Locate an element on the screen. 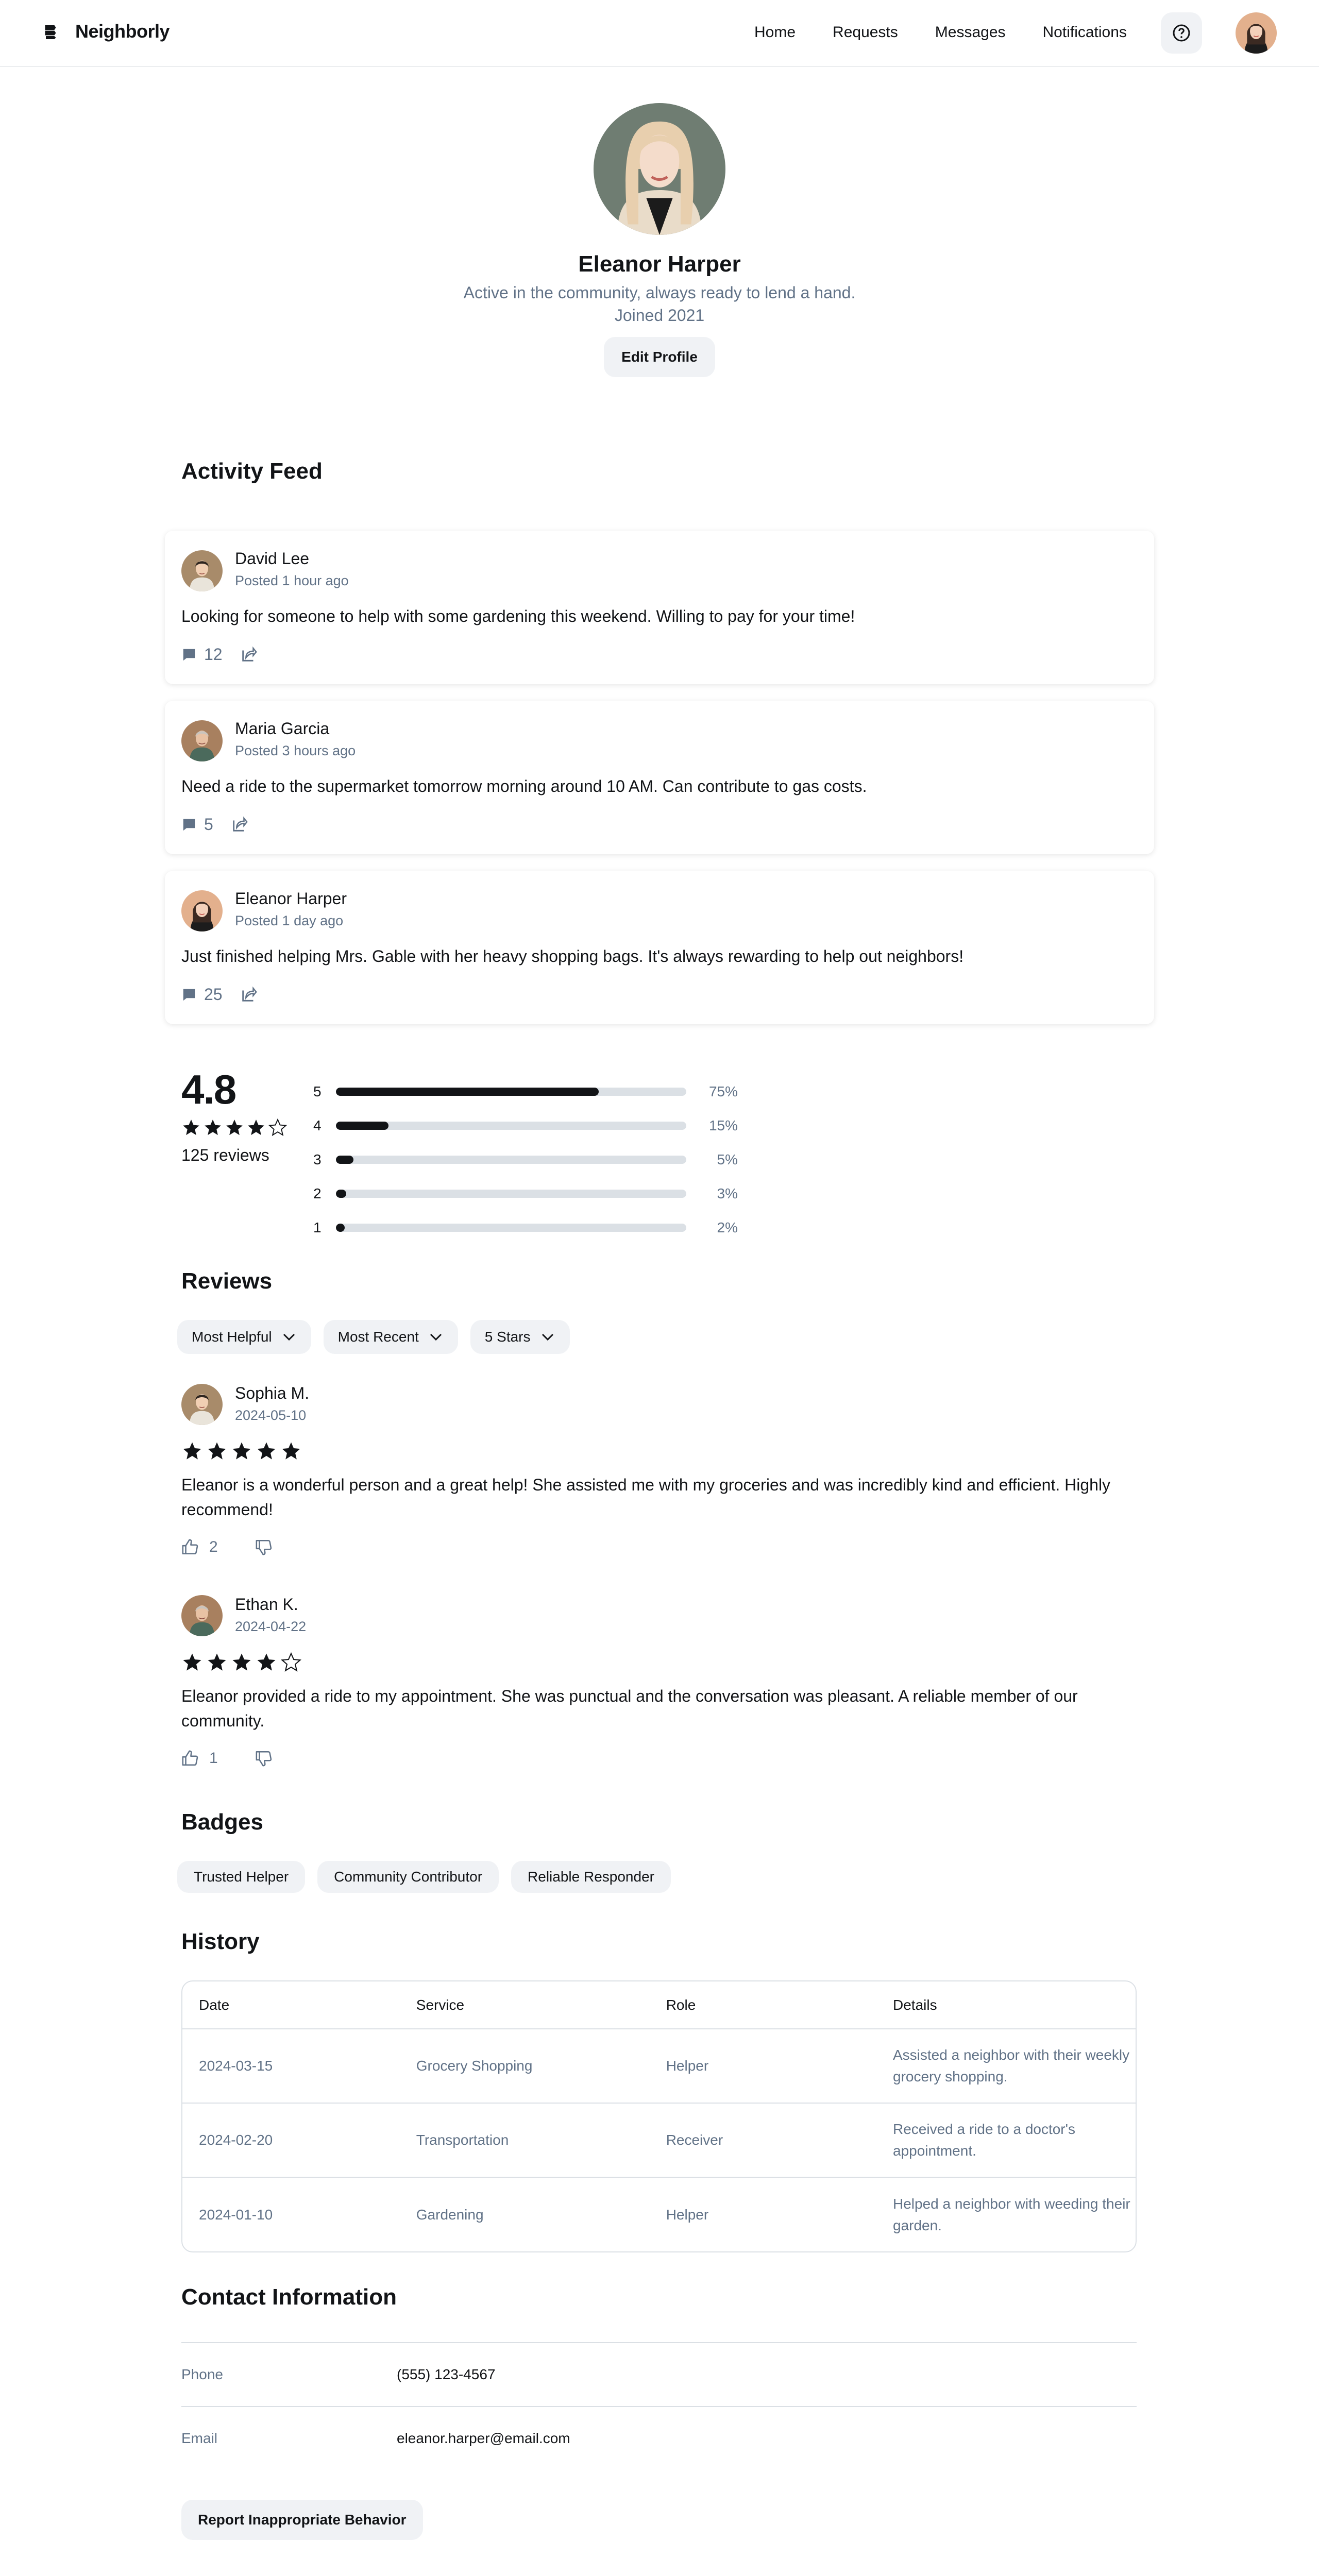 The height and width of the screenshot is (2576, 1319). brand: Neighborly is located at coordinates (105, 31).